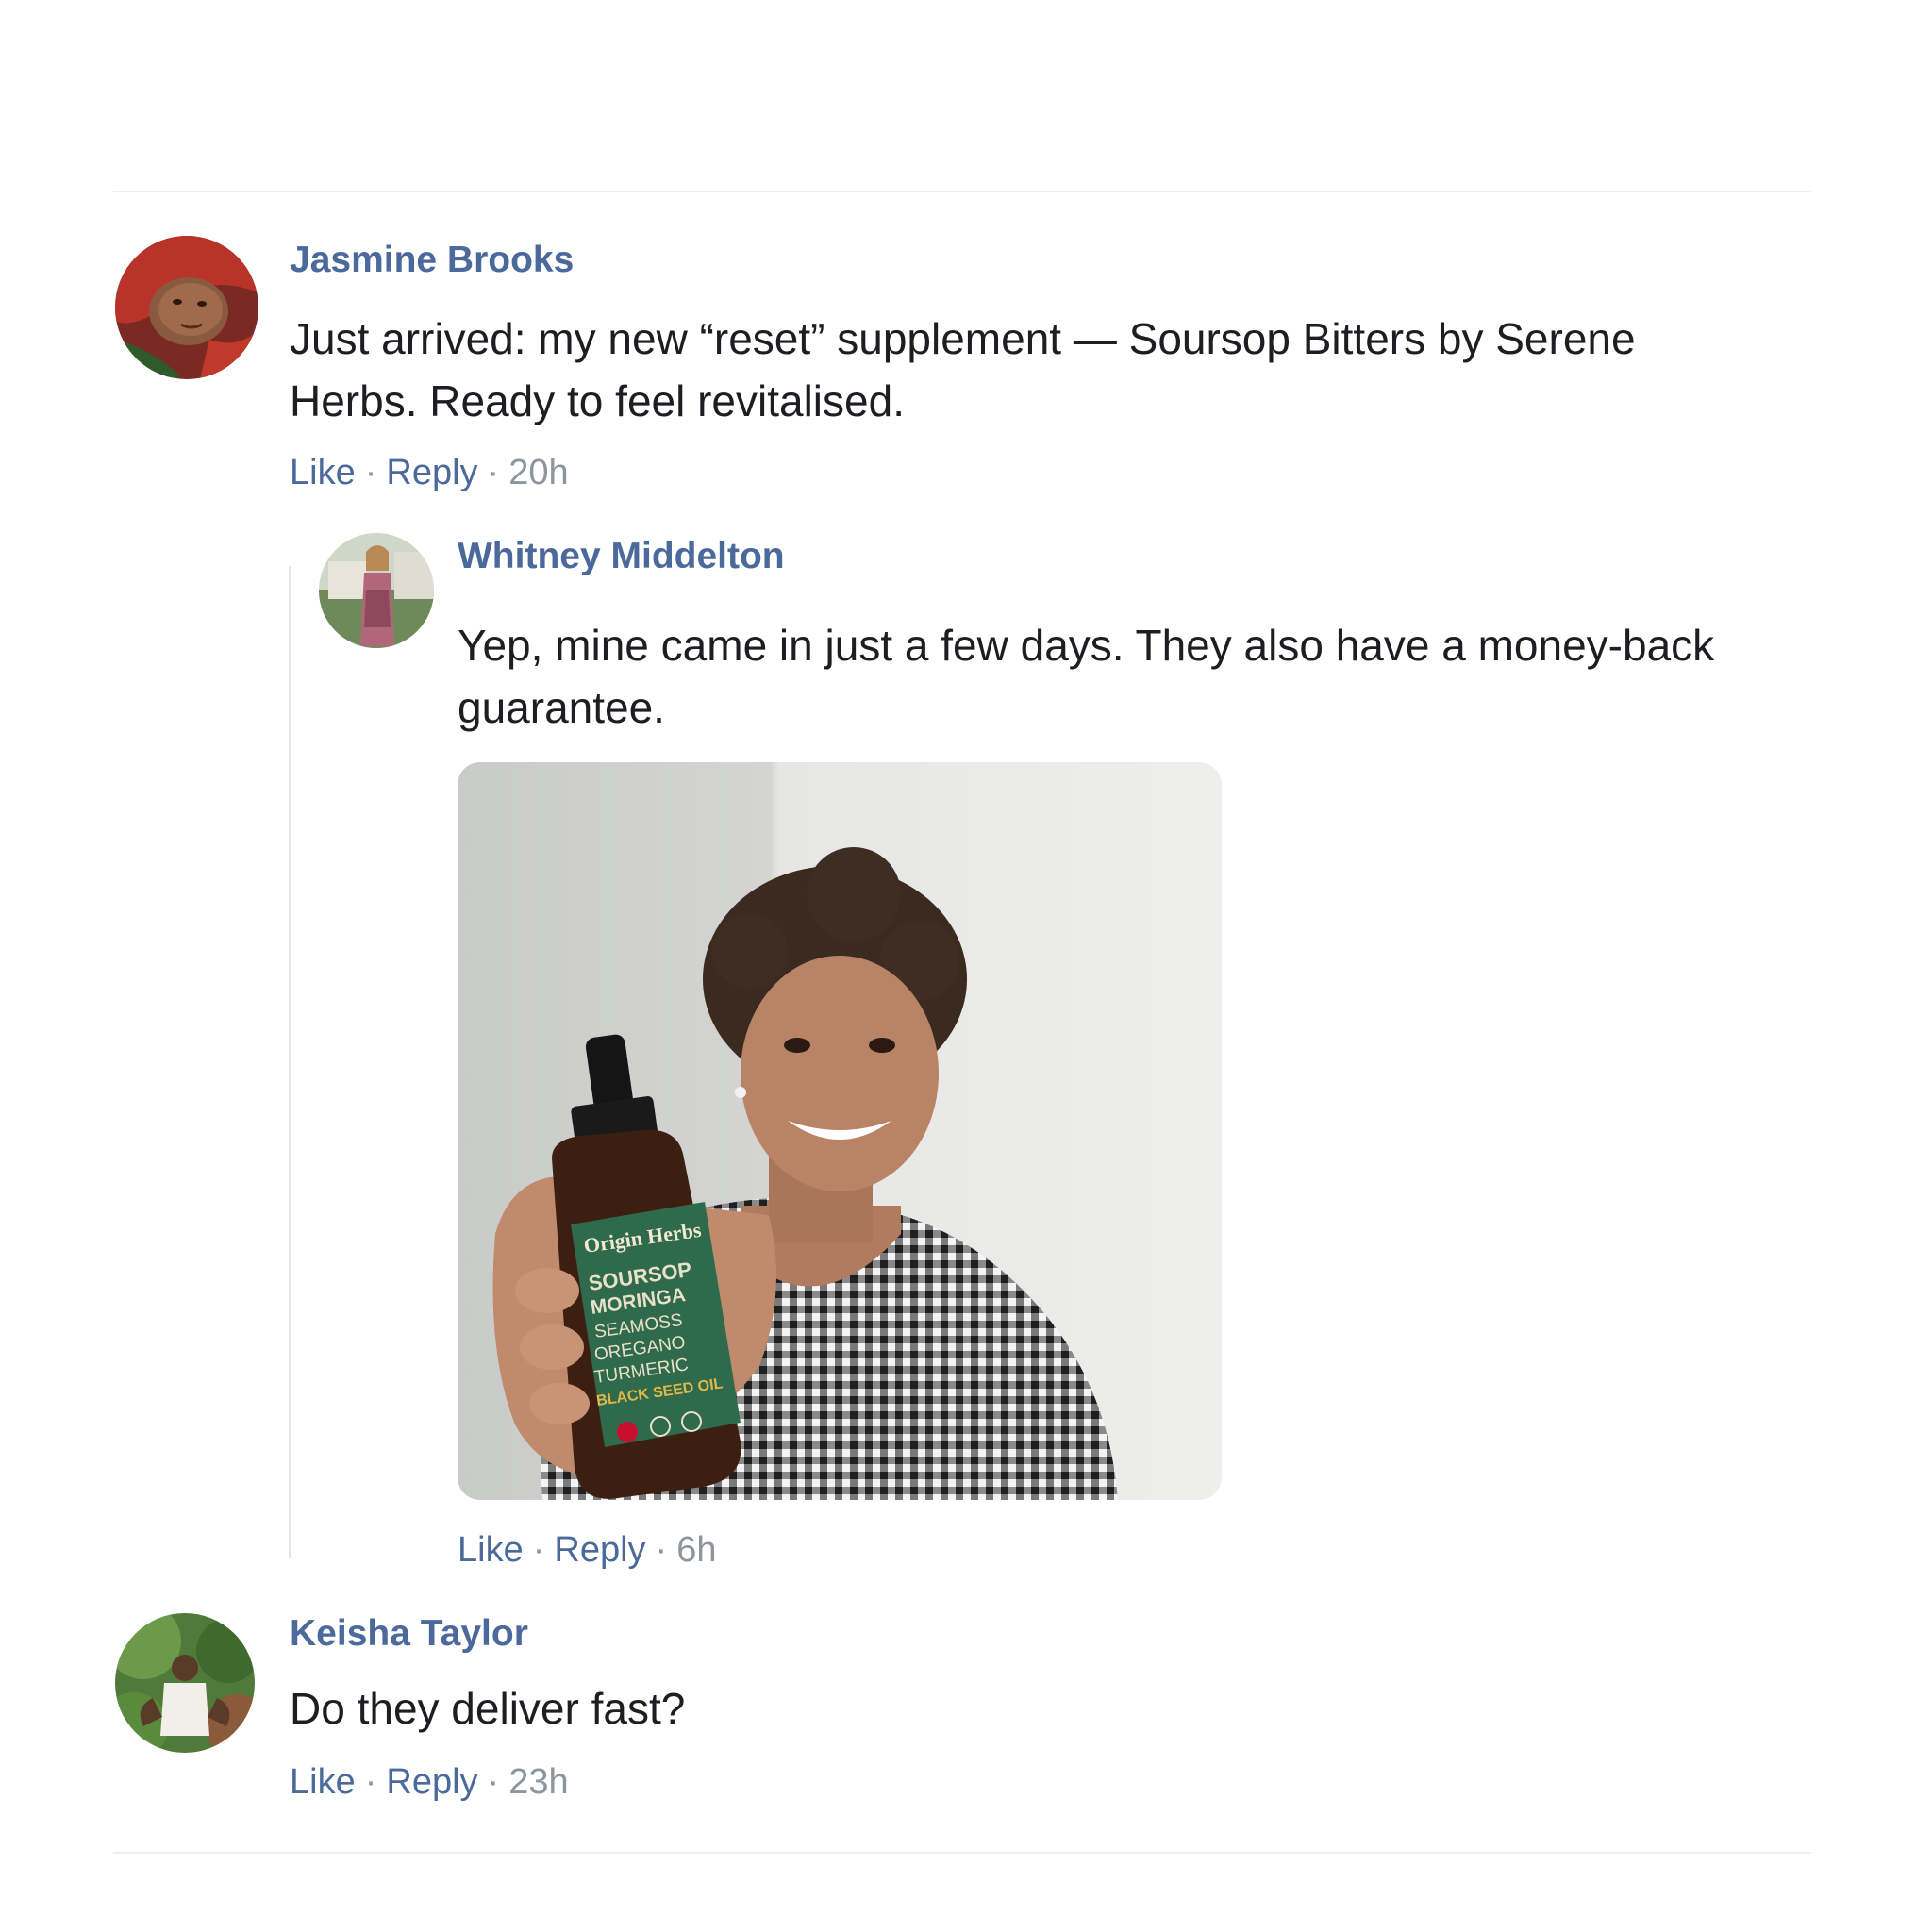  I want to click on comment-author: Whitney Middelton, so click(621, 556).